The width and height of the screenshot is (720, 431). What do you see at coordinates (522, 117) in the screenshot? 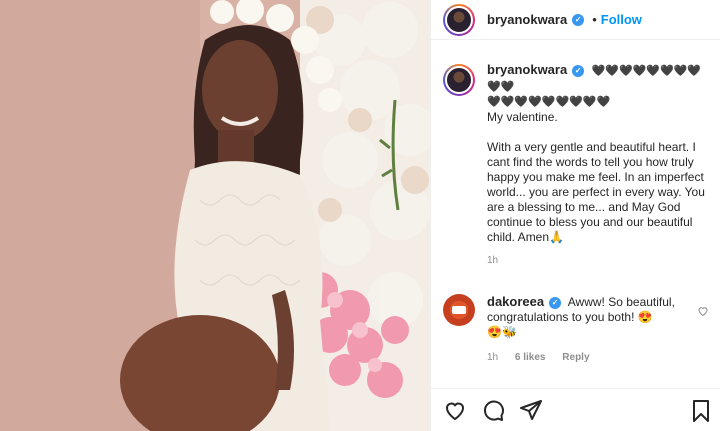
I see `caption-line1: My valentine.` at bounding box center [522, 117].